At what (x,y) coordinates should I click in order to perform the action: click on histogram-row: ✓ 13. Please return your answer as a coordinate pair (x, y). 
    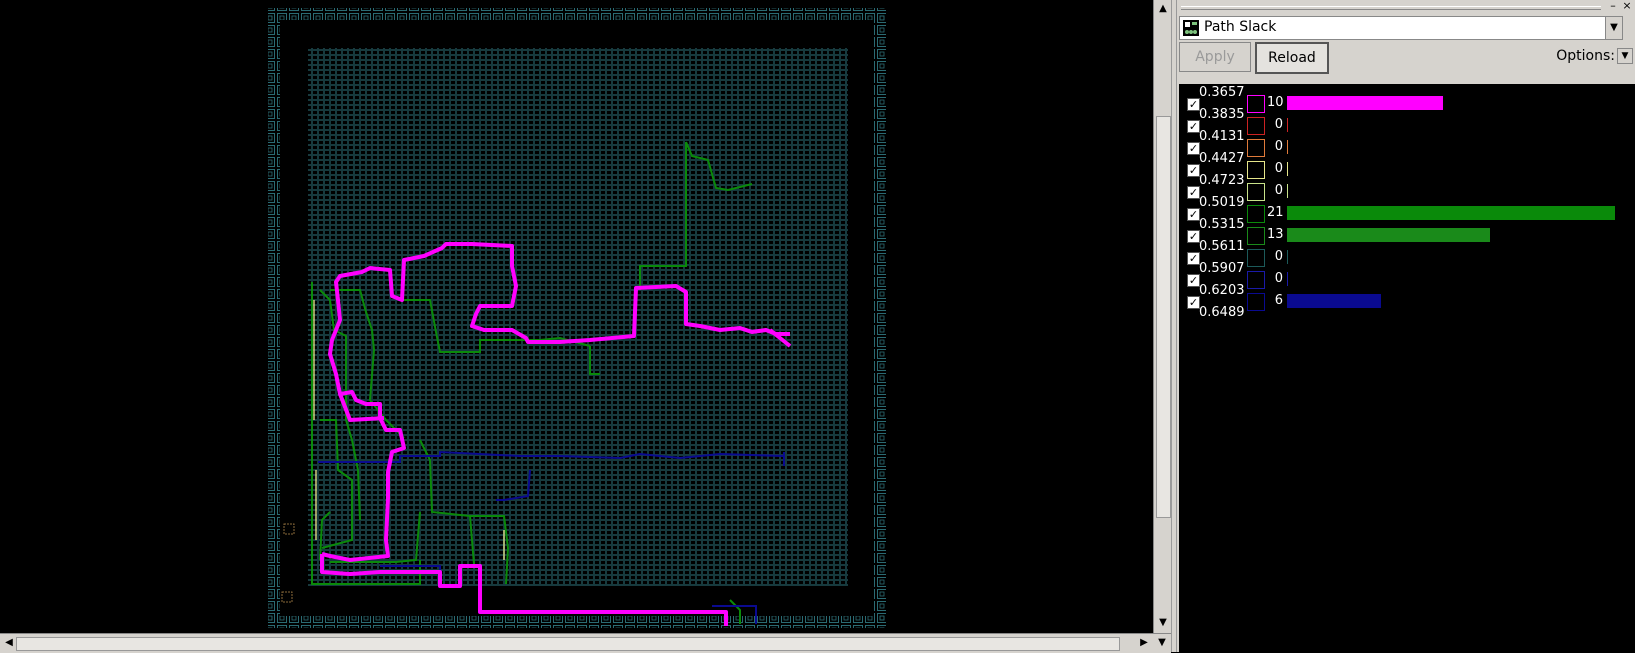
    Looking at the image, I should click on (1407, 235).